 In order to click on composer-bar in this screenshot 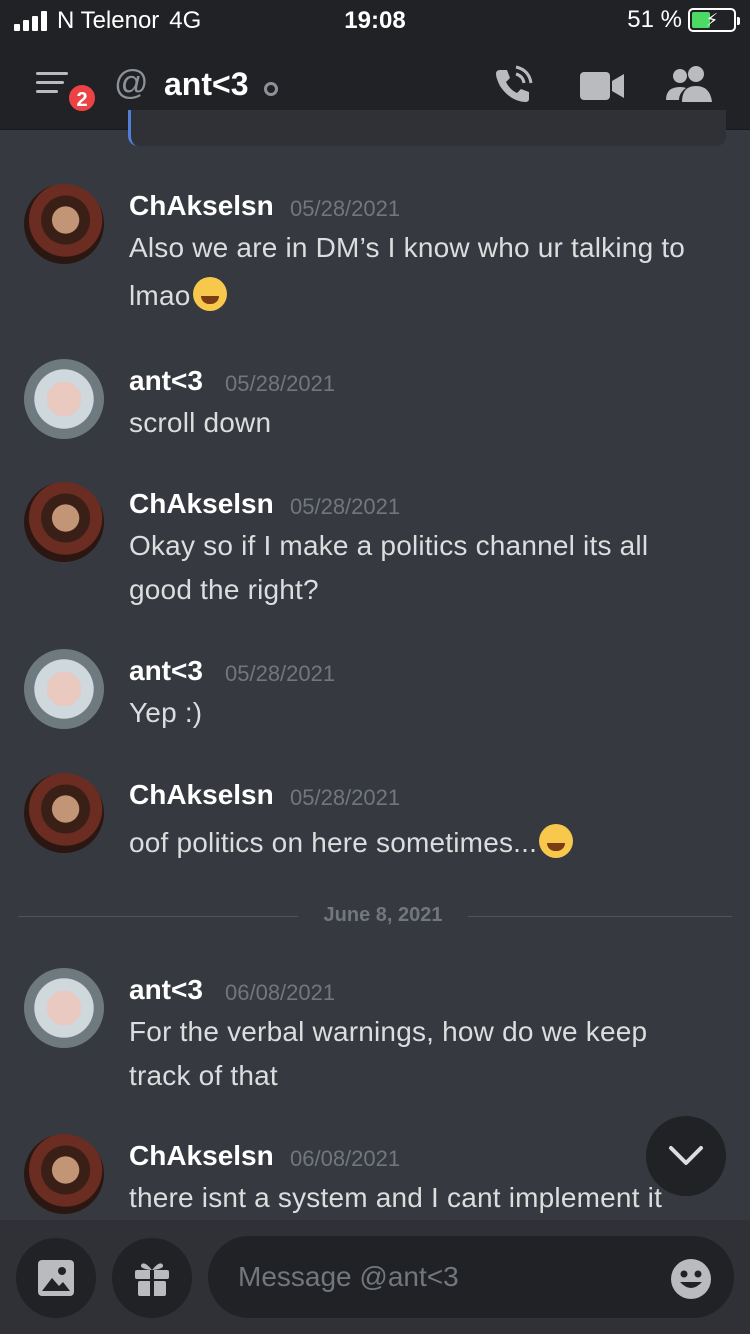, I will do `click(375, 1277)`.